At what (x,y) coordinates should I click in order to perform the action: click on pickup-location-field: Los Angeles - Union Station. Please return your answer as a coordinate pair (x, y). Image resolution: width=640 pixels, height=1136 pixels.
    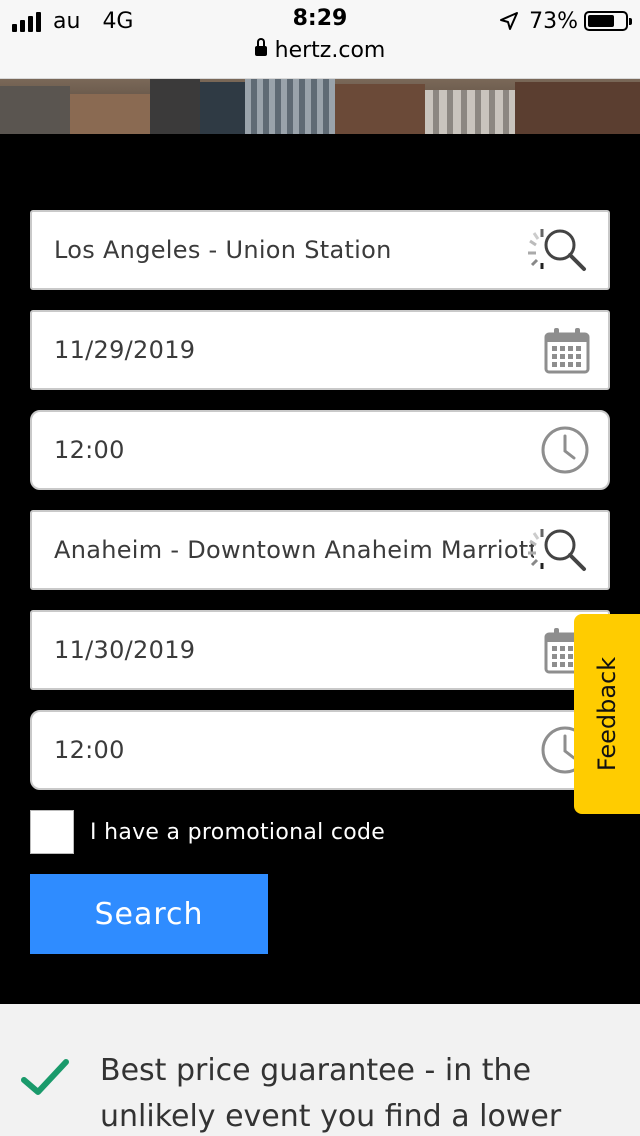
    Looking at the image, I should click on (320, 250).